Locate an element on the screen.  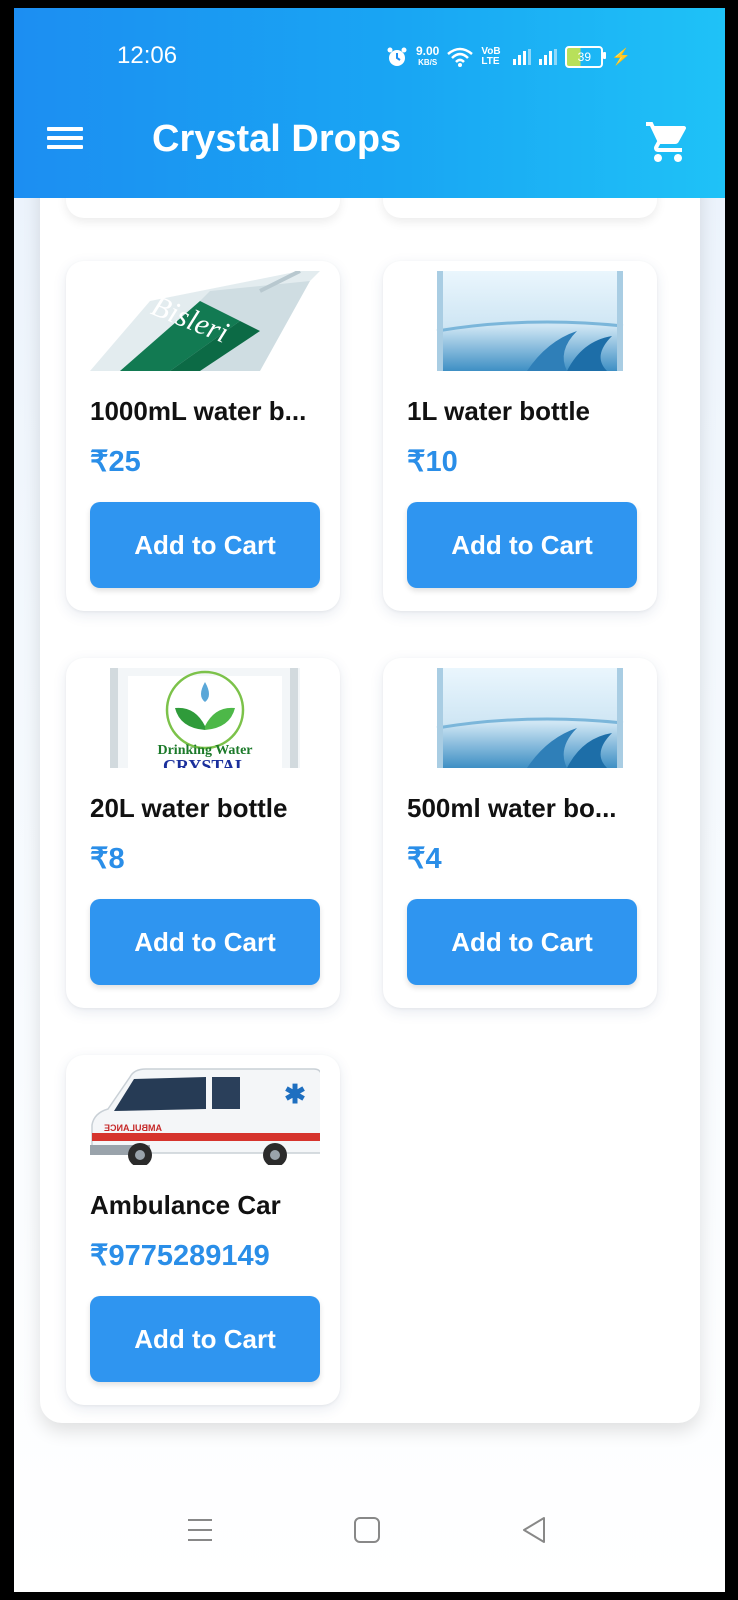
product-price: ₹4 is located at coordinates (424, 859).